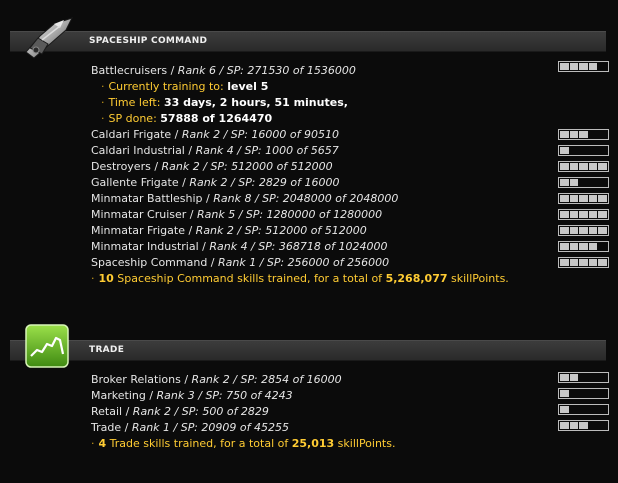  What do you see at coordinates (136, 379) in the screenshot?
I see `skill-name: Broker Relations` at bounding box center [136, 379].